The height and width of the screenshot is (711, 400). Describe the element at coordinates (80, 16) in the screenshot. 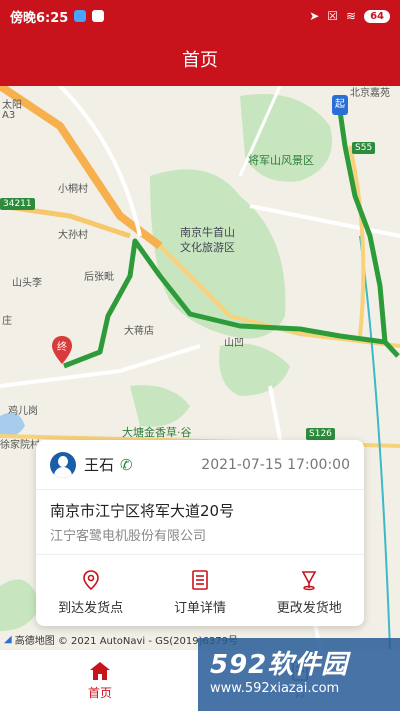

I see `app-notification-icon` at that location.